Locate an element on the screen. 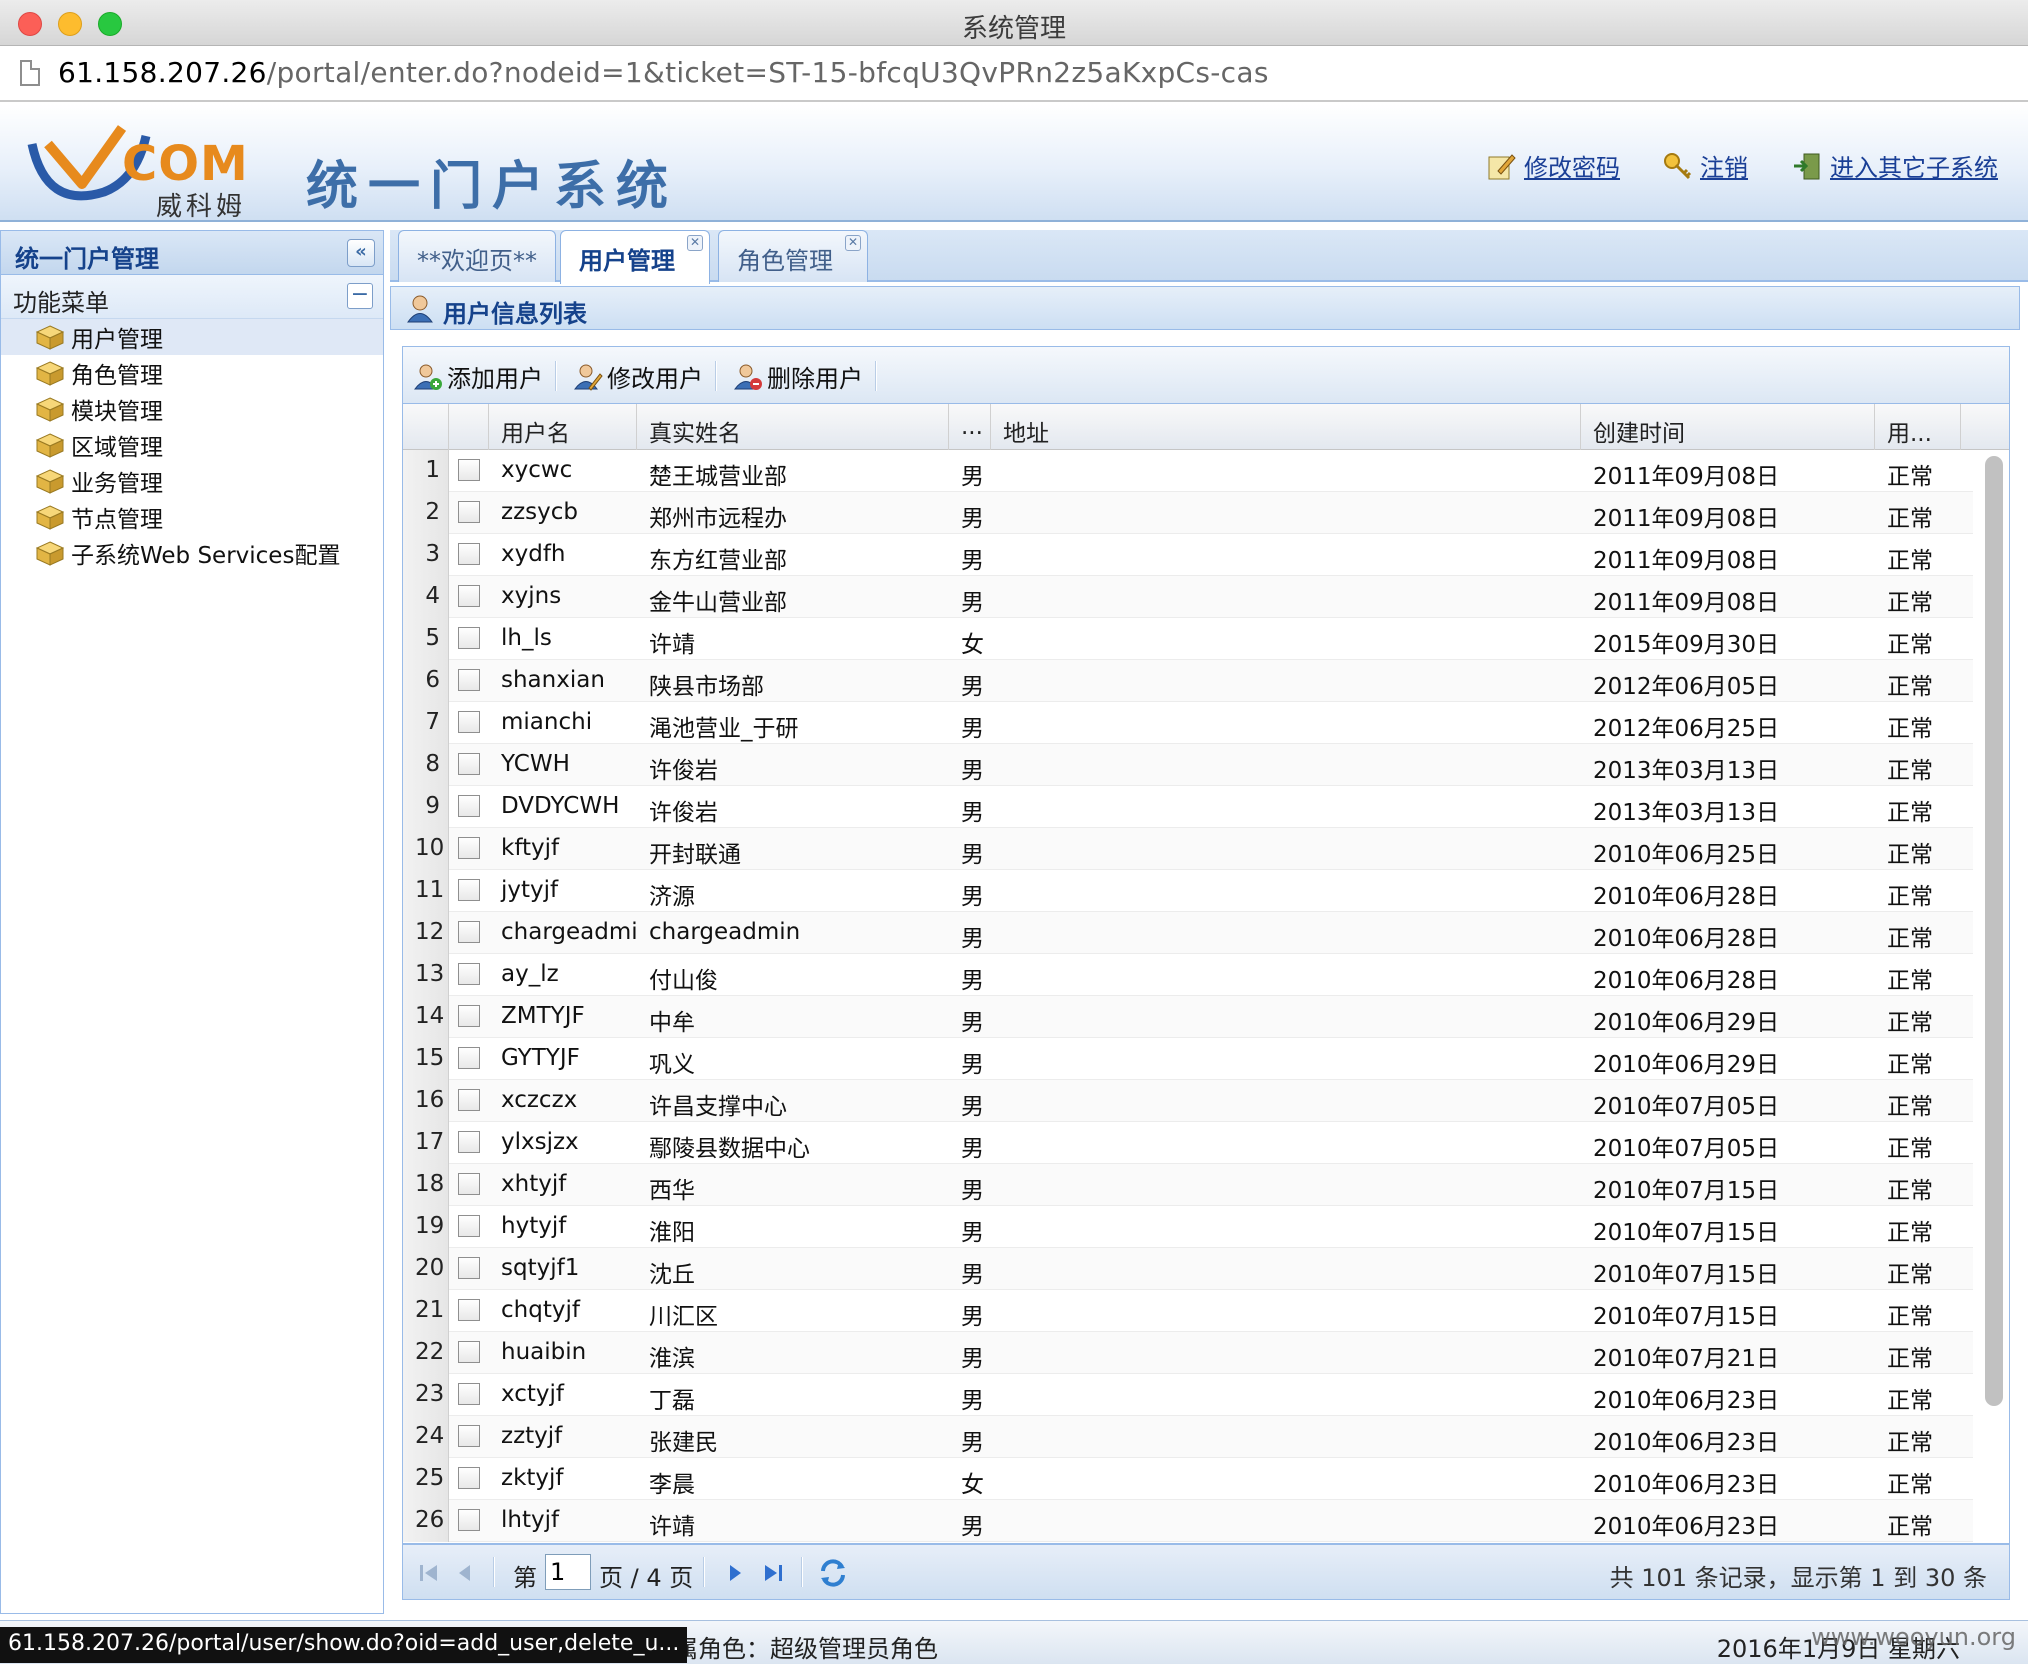 The height and width of the screenshot is (1664, 2028). logout-link: 注销 is located at coordinates (1705, 165).